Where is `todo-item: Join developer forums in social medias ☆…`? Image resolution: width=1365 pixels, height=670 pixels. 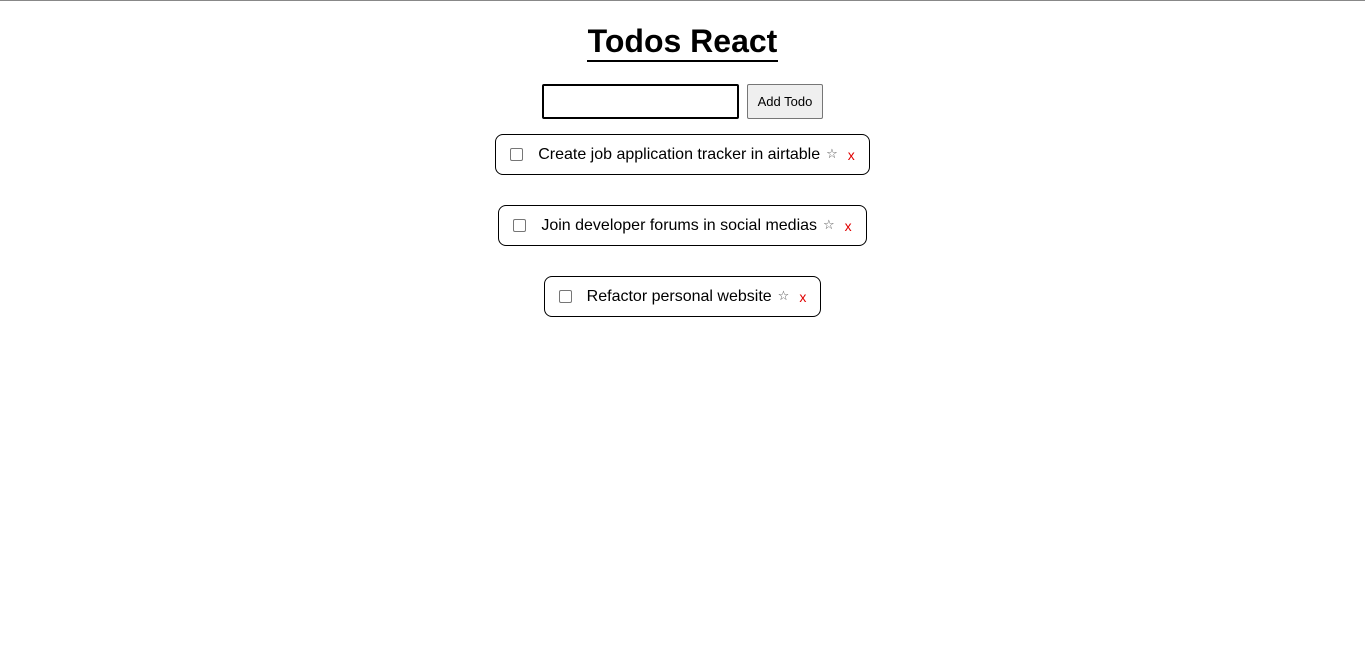 todo-item: Join developer forums in social medias ☆… is located at coordinates (682, 225).